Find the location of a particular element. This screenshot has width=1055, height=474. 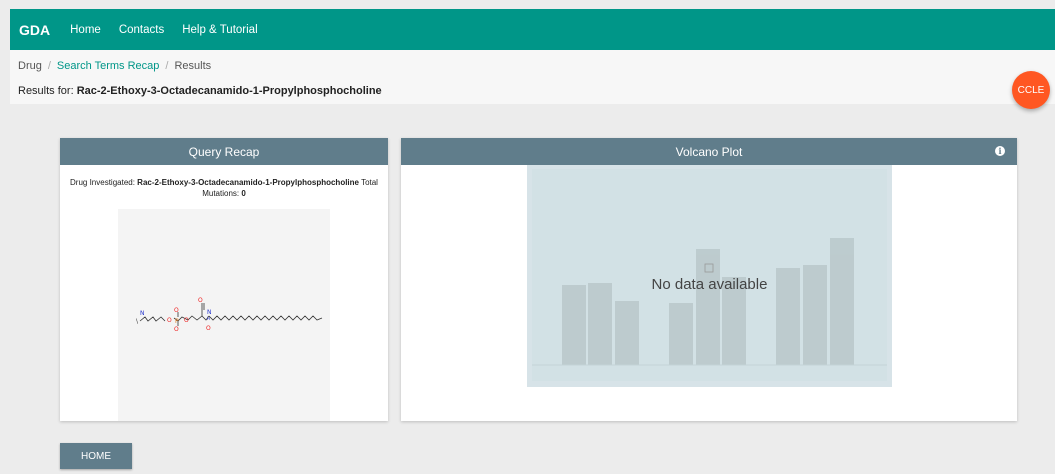

breadcrumb-results: Results is located at coordinates (193, 66).